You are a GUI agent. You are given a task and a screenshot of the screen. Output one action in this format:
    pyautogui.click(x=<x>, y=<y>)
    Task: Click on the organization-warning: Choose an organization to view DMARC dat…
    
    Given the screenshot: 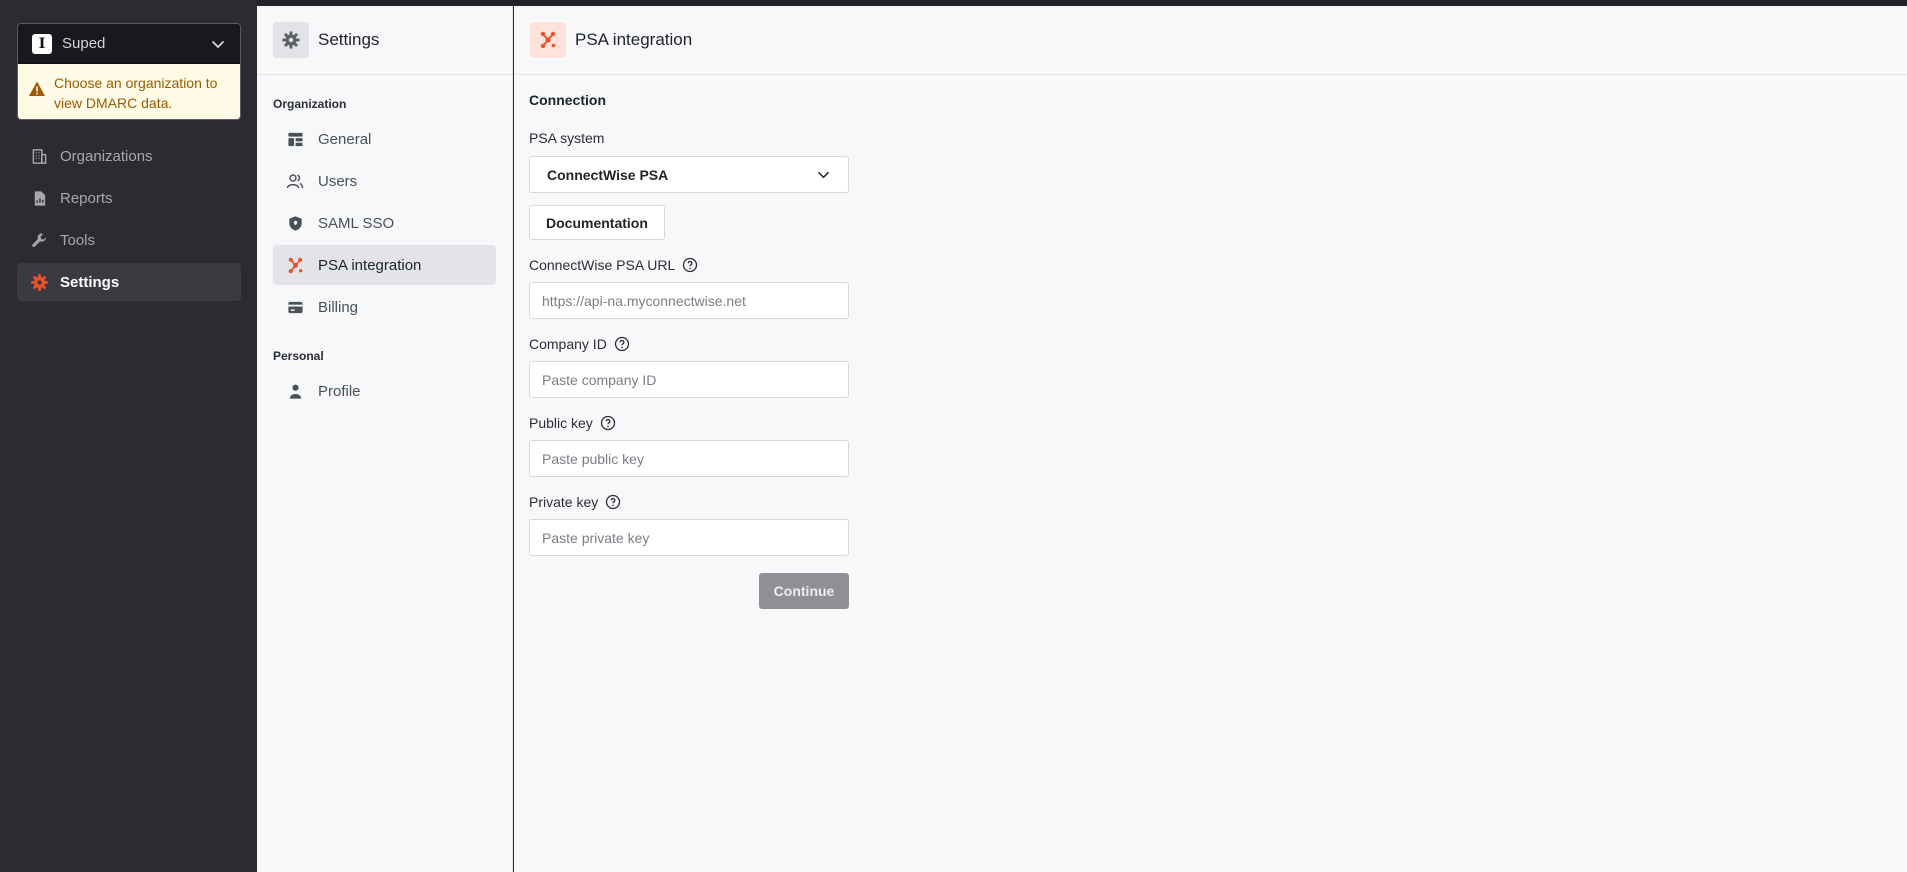 What is the action you would take?
    pyautogui.click(x=129, y=91)
    